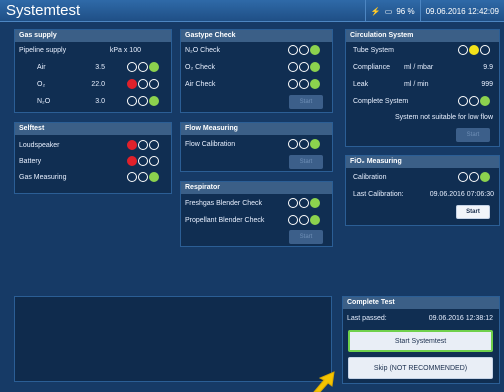 Image resolution: width=504 pixels, height=392 pixels. Describe the element at coordinates (224, 203) in the screenshot. I see `freshgas-check-label: Freshgas Blender Check` at that location.